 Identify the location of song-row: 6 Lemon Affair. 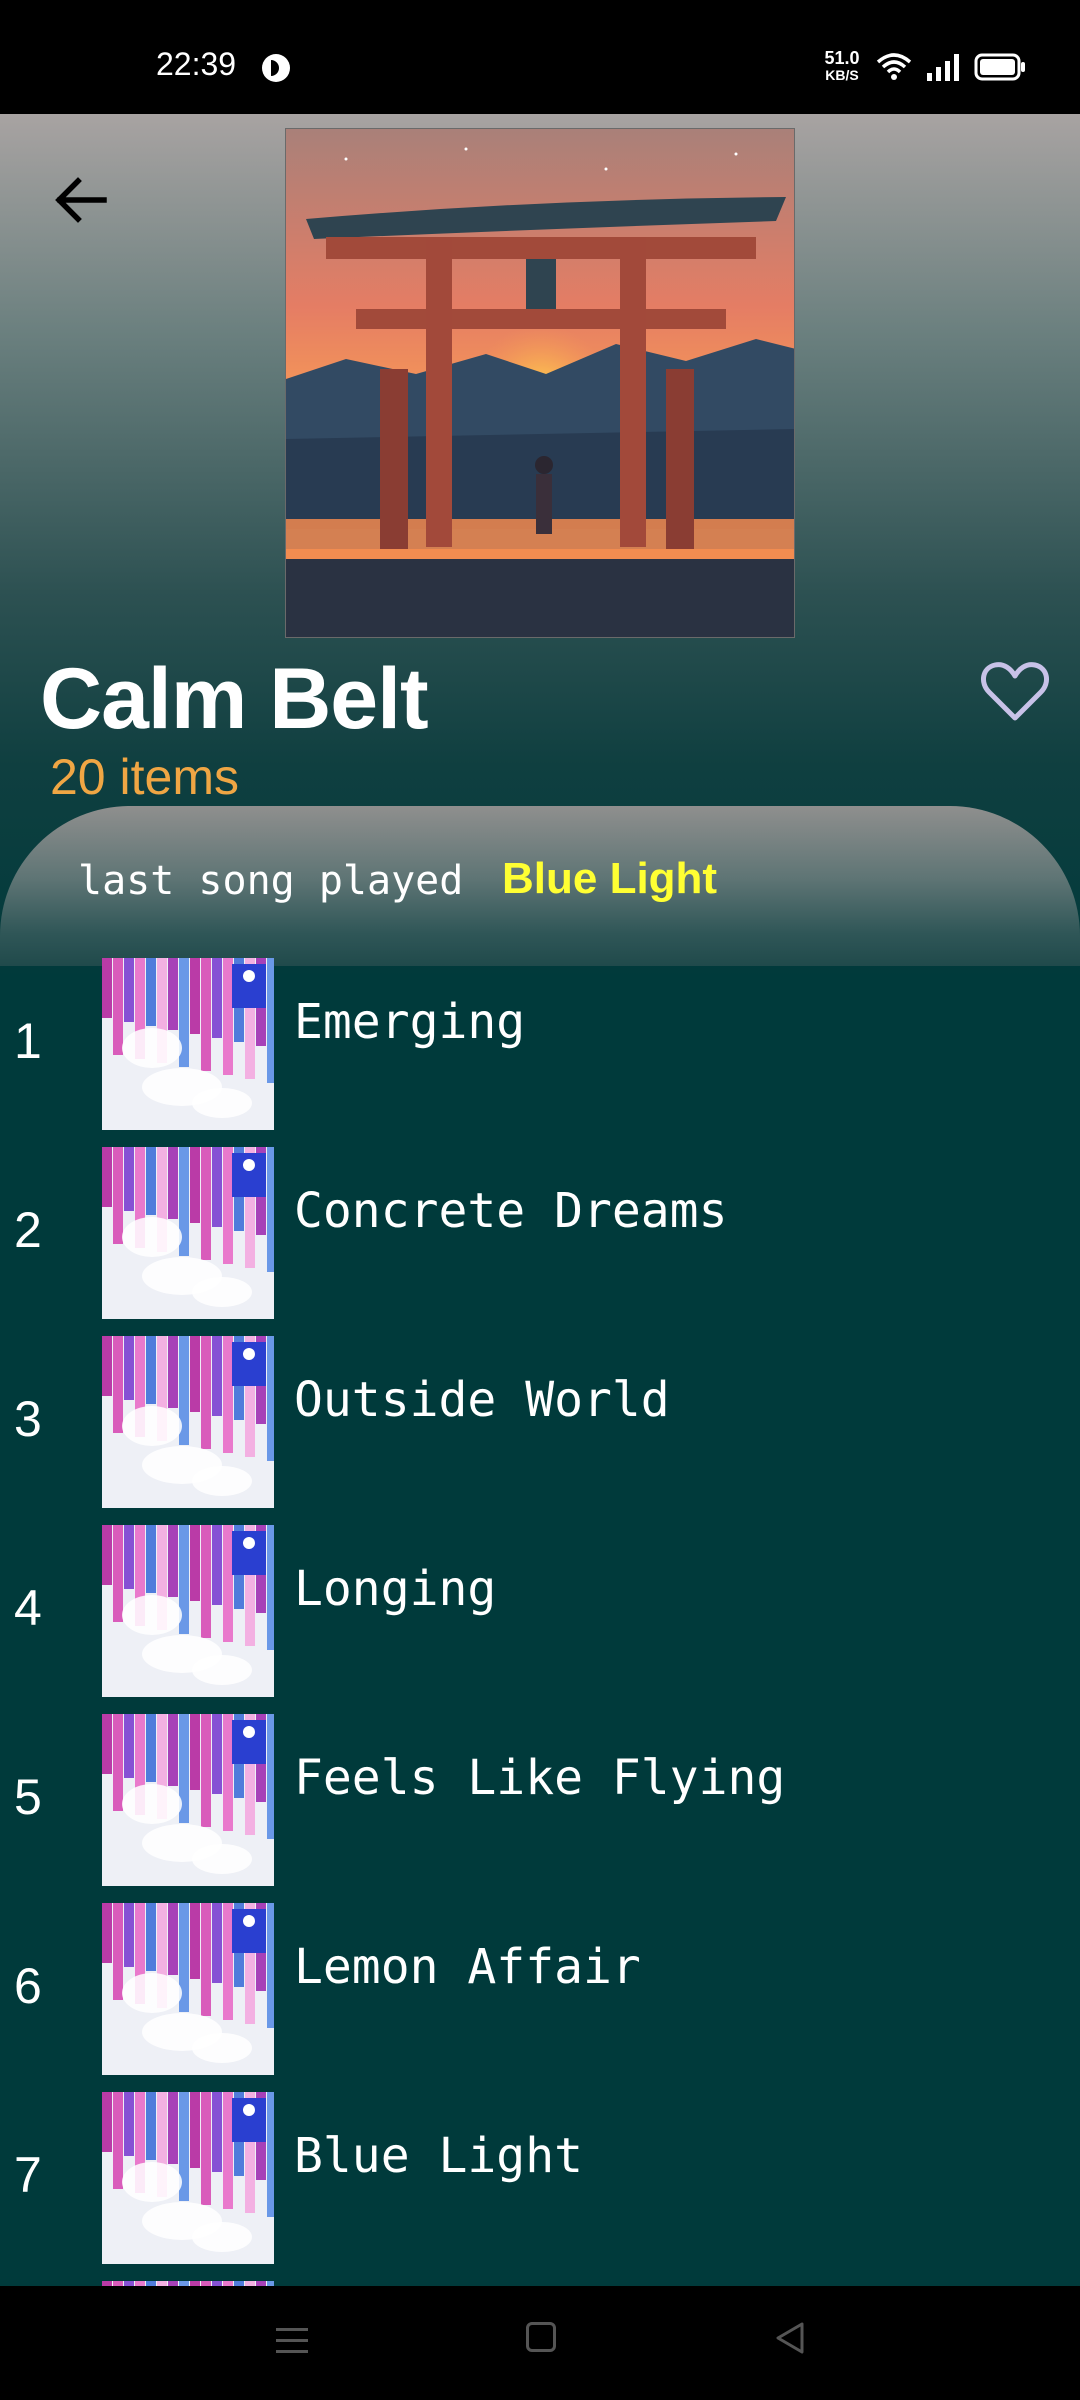
(540, 1989).